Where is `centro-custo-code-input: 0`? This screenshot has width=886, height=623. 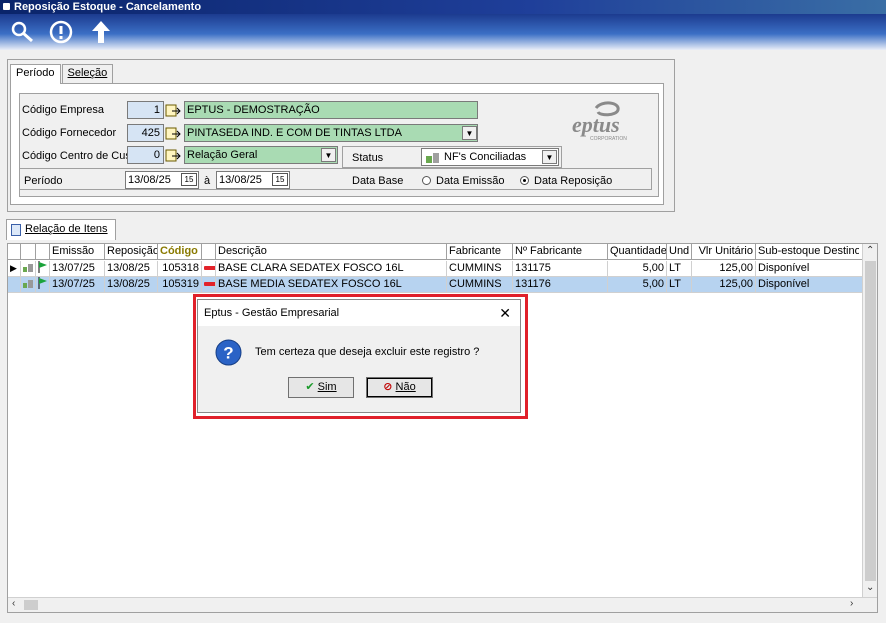
centro-custo-code-input: 0 is located at coordinates (145, 155).